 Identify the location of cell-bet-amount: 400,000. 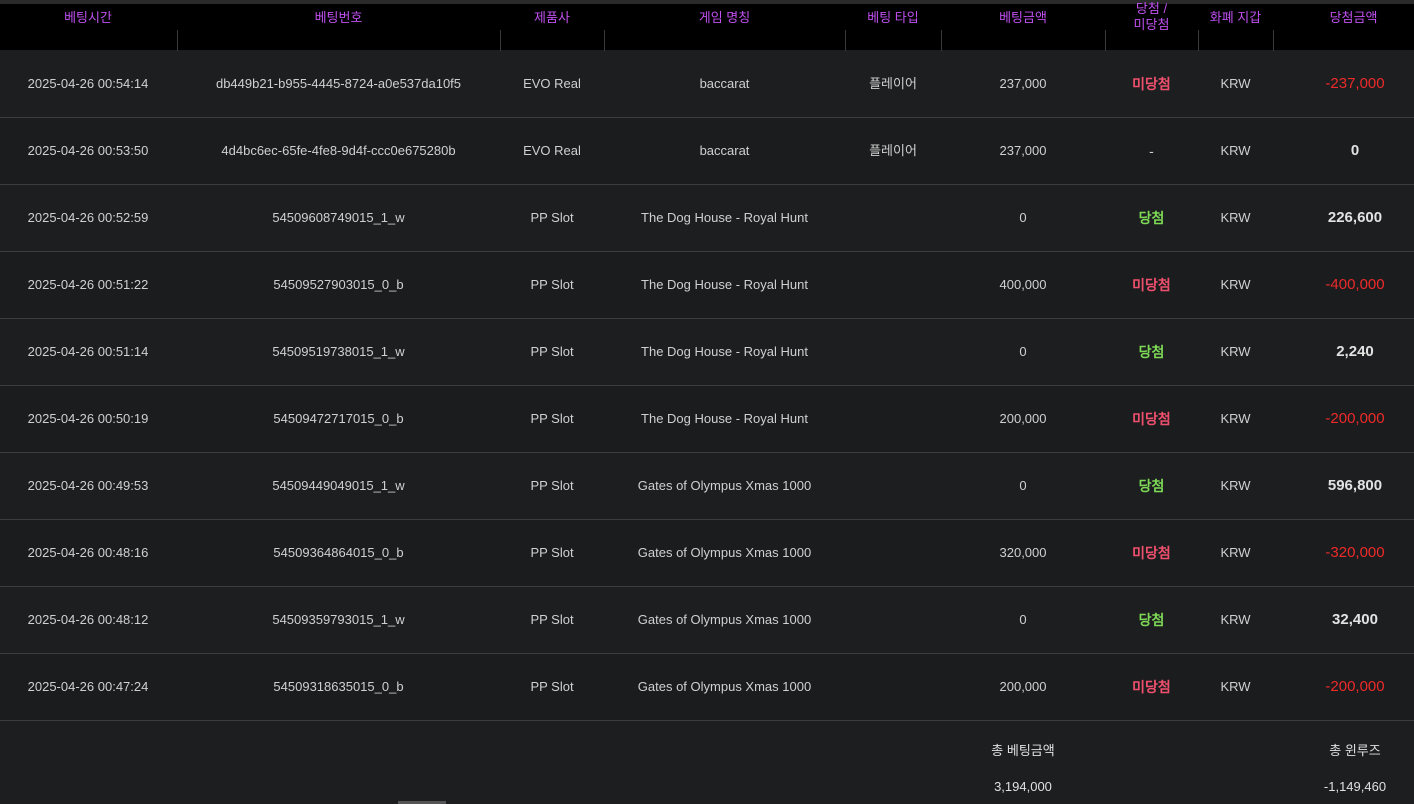
(1023, 284).